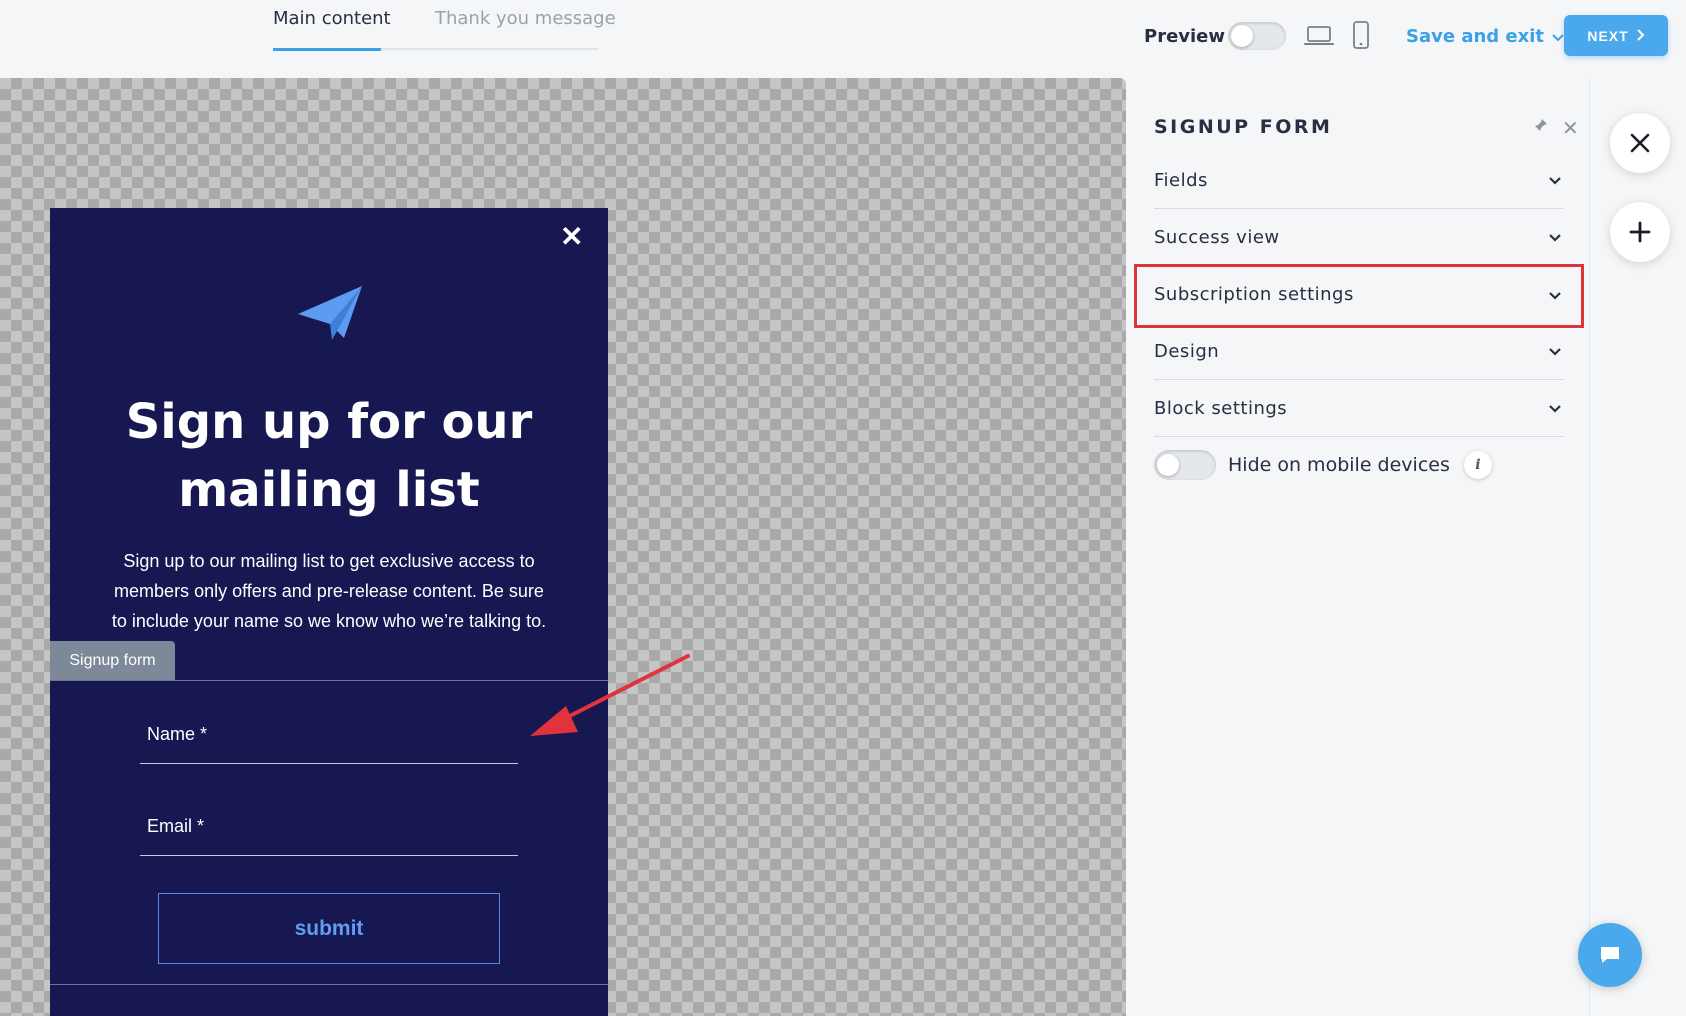 Image resolution: width=1686 pixels, height=1016 pixels. Describe the element at coordinates (329, 827) in the screenshot. I see `email-field: Email *` at that location.